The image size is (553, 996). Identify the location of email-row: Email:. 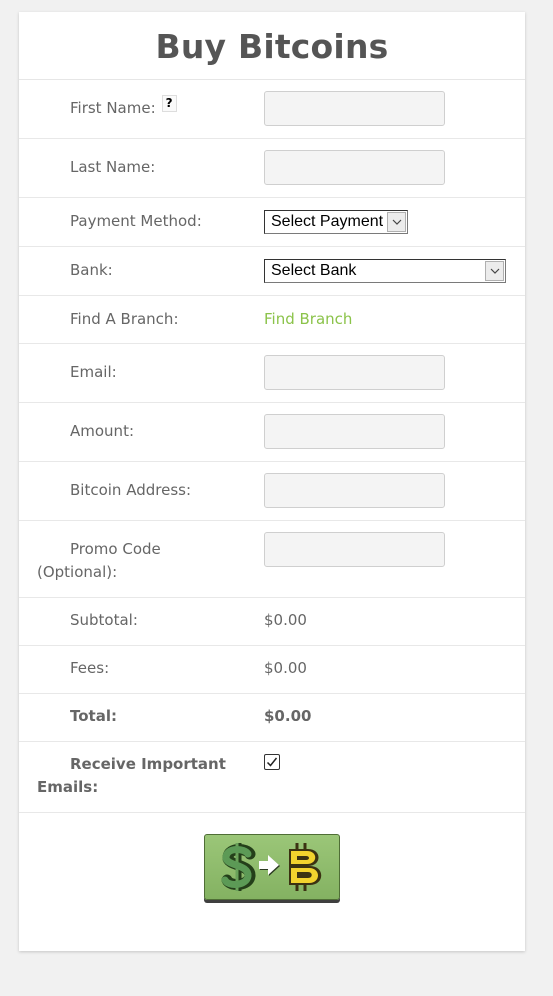
(272, 373).